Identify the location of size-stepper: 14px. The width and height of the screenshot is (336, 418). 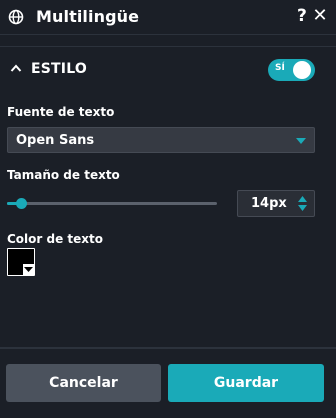
(276, 203).